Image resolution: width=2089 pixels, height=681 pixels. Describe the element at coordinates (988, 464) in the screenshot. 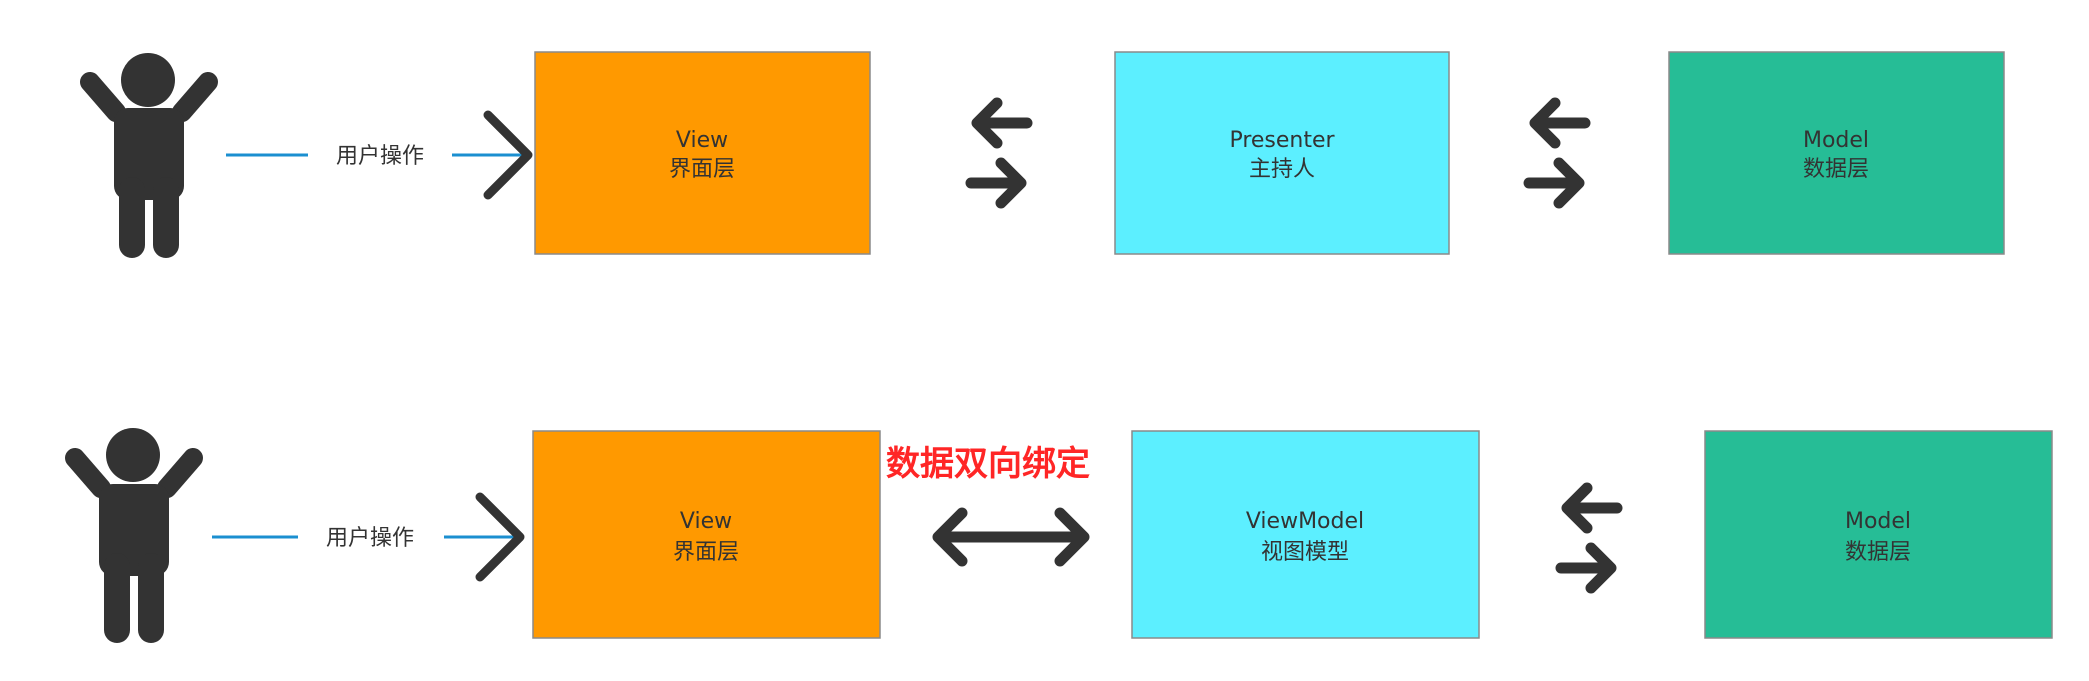

I see `binding-label: 数据双向绑定` at that location.